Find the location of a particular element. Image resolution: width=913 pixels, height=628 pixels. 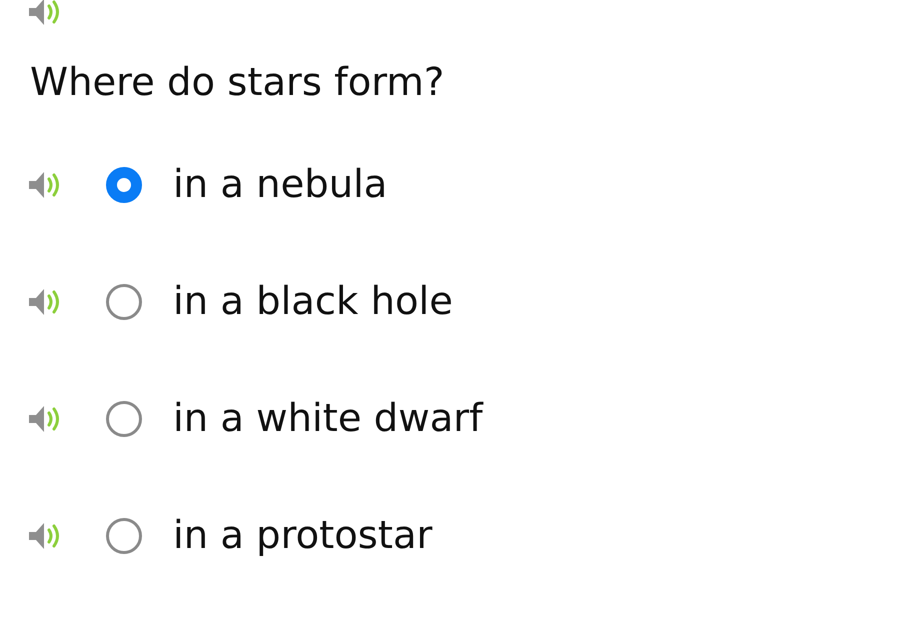

option-label: in a protostar is located at coordinates (302, 536).